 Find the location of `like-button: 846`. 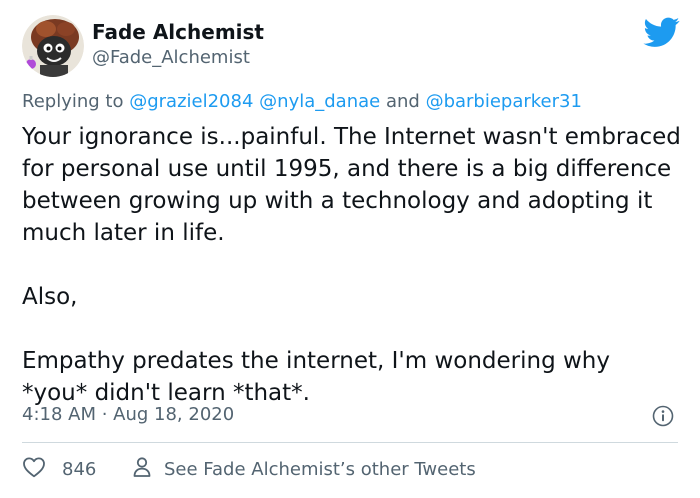

like-button: 846 is located at coordinates (59, 469).